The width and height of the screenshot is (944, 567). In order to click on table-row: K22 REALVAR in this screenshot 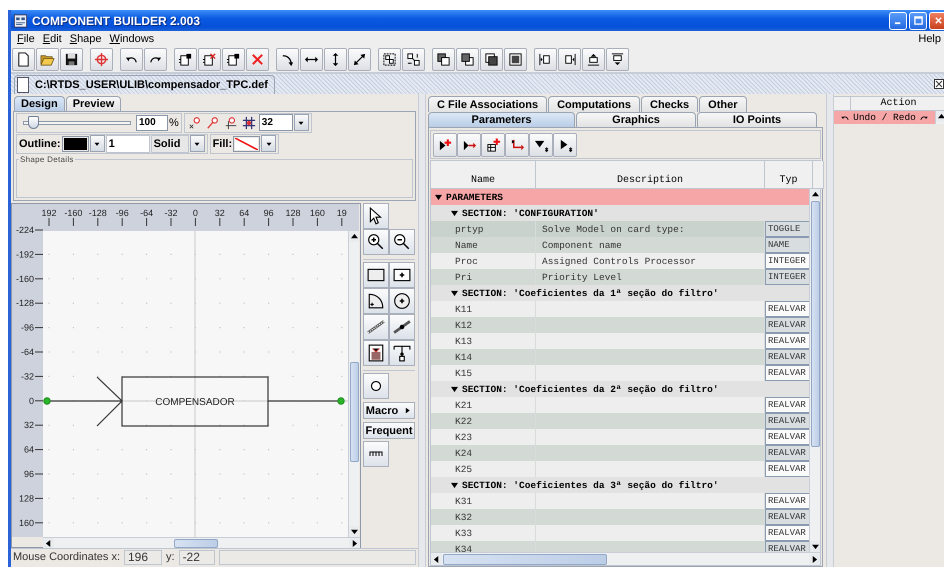, I will do `click(620, 421)`.